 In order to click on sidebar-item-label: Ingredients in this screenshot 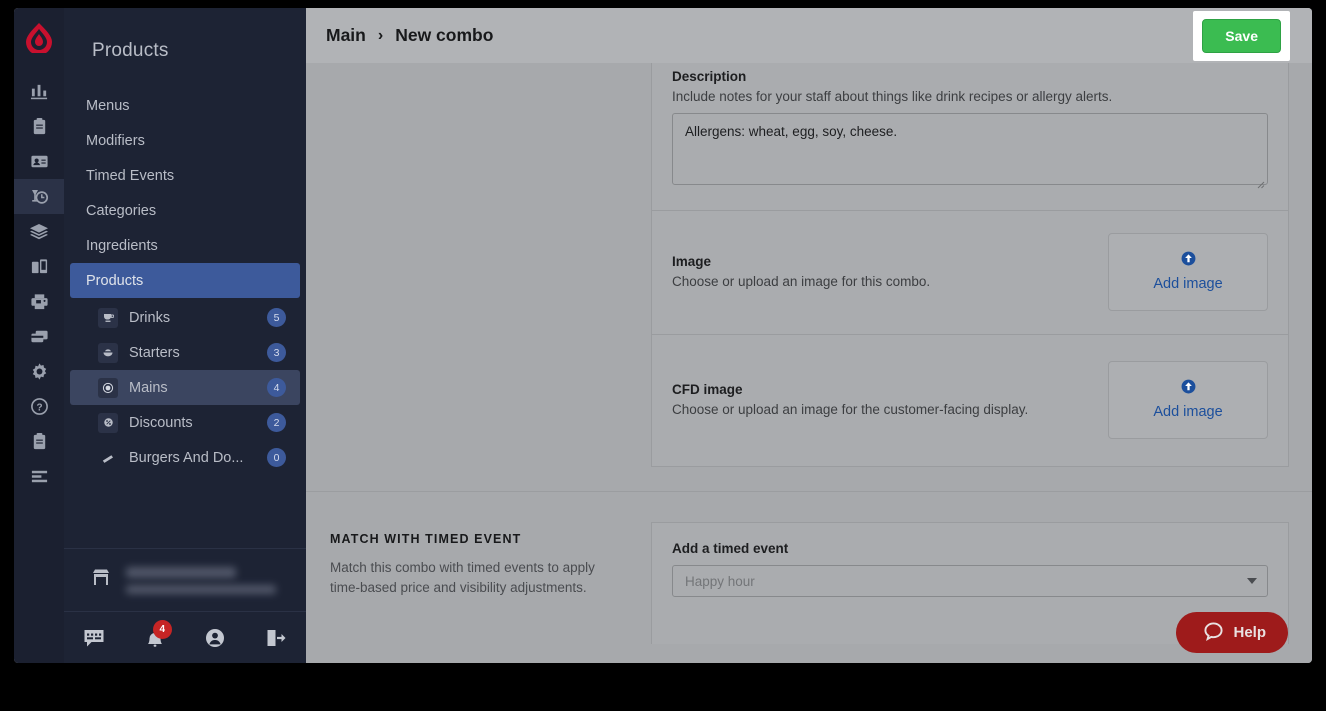, I will do `click(122, 245)`.